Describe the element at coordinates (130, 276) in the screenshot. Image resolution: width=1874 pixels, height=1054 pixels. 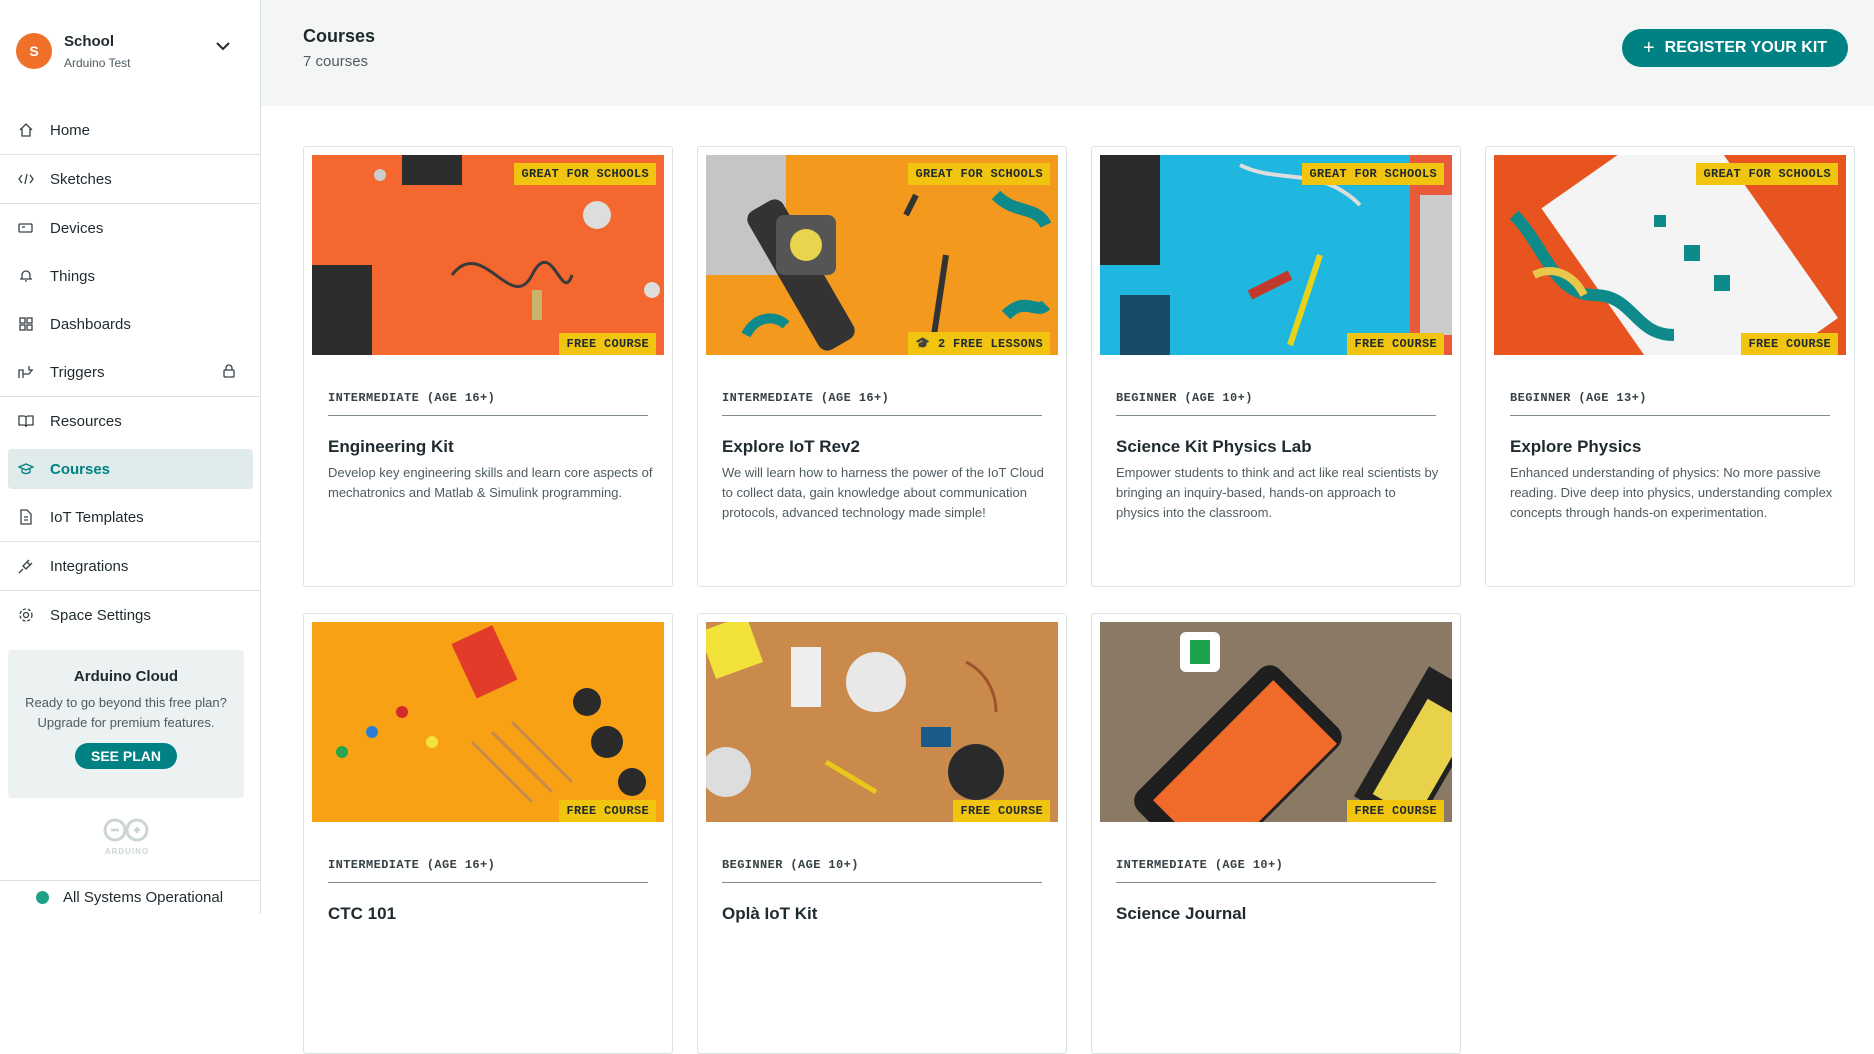
I see `sidebar-item-things: Things` at that location.